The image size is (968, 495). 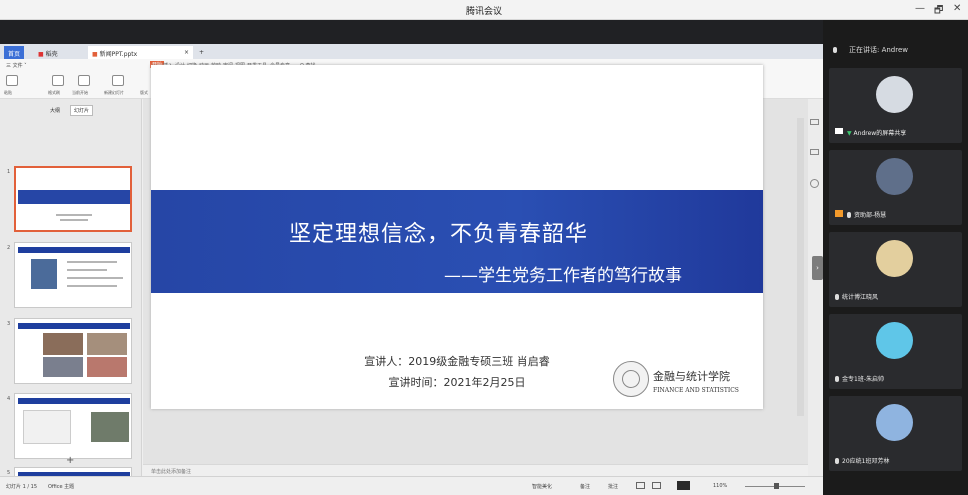 I want to click on tab-ppt: ■ 新闻PPT.pptx ×, so click(x=140, y=52).